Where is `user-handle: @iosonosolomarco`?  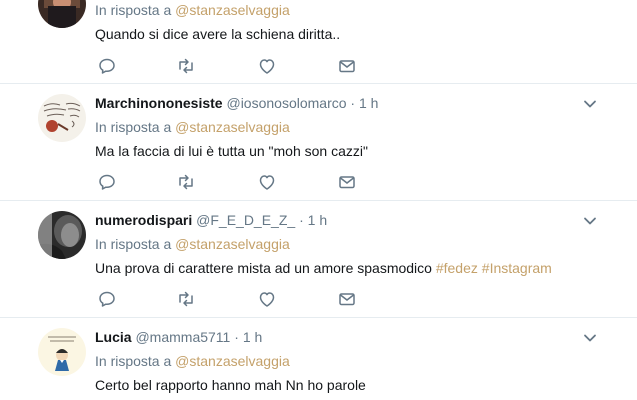
user-handle: @iosonosolomarco is located at coordinates (286, 103).